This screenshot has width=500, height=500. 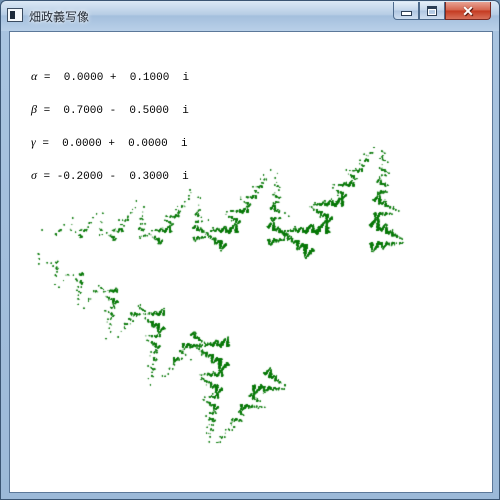 I want to click on param-value: = -0.2000 - 0.3000 i, so click(x=112, y=177).